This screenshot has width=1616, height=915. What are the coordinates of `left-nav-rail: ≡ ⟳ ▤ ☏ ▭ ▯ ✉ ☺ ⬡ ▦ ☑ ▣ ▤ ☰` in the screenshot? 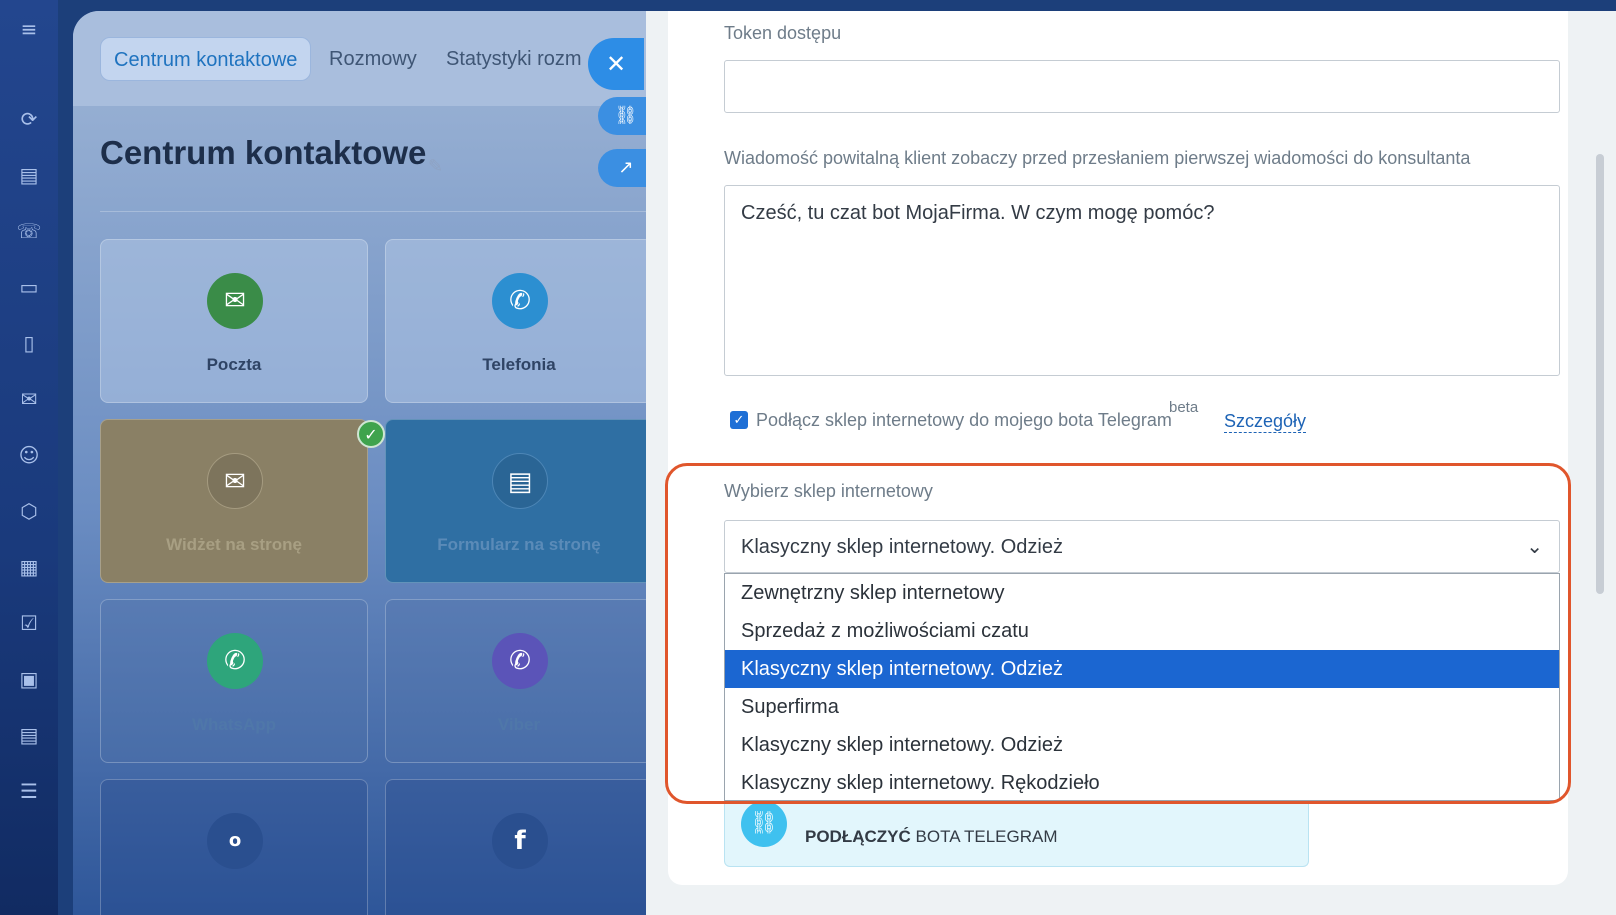 It's located at (29, 457).